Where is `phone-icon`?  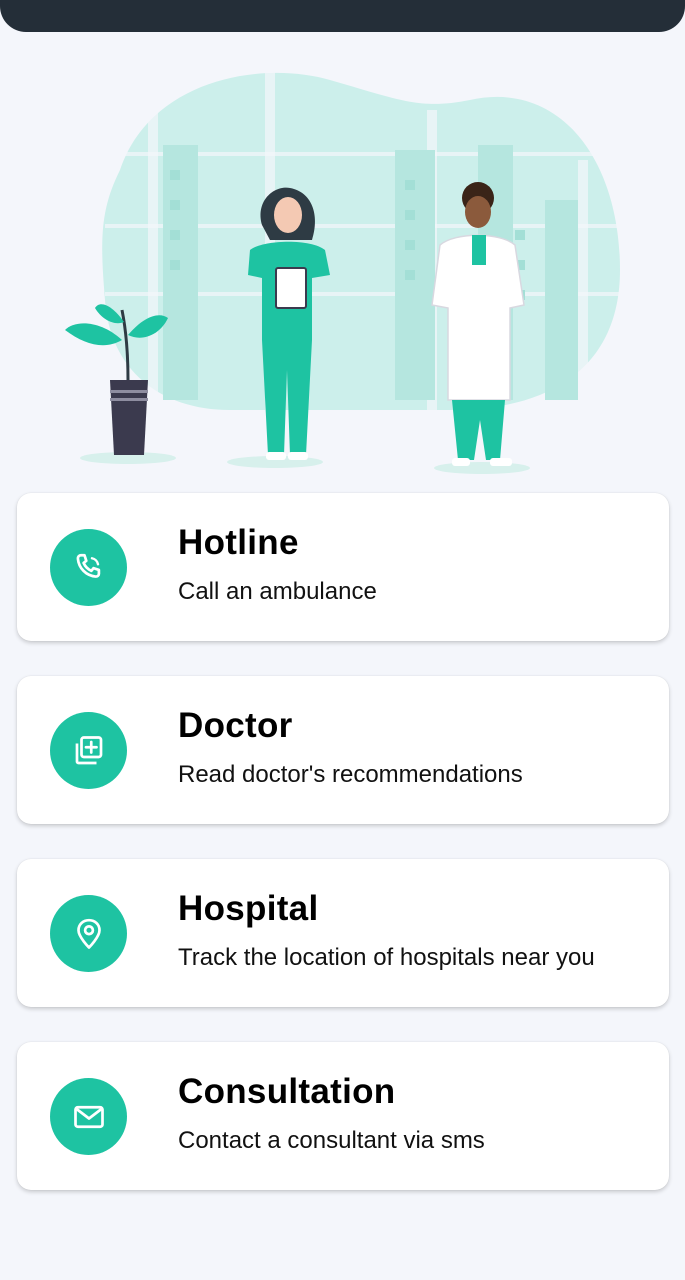 phone-icon is located at coordinates (88, 565).